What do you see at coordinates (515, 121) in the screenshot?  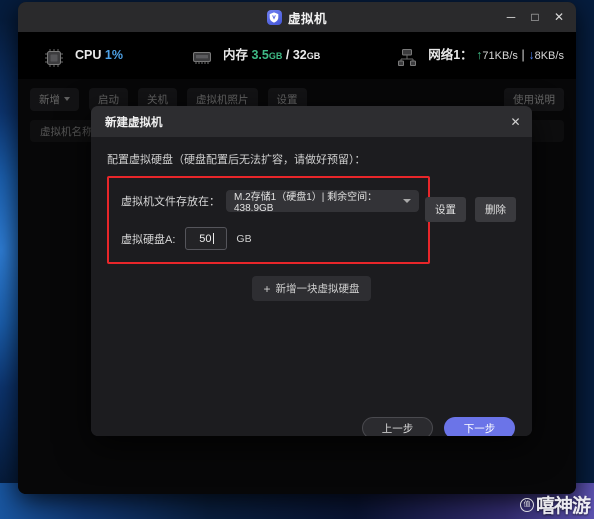 I see `close-icon: ✕` at bounding box center [515, 121].